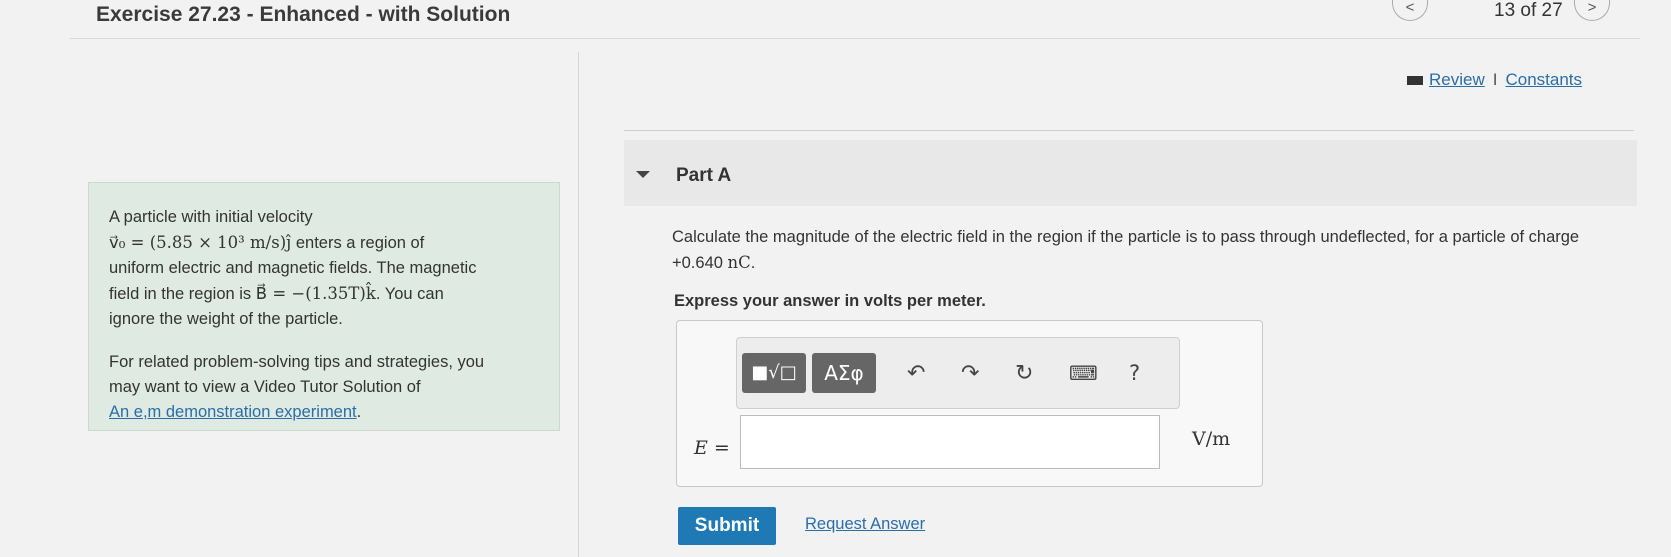 Image resolution: width=1671 pixels, height=557 pixels. What do you see at coordinates (1024, 373) in the screenshot?
I see `reset-icon: ↻` at bounding box center [1024, 373].